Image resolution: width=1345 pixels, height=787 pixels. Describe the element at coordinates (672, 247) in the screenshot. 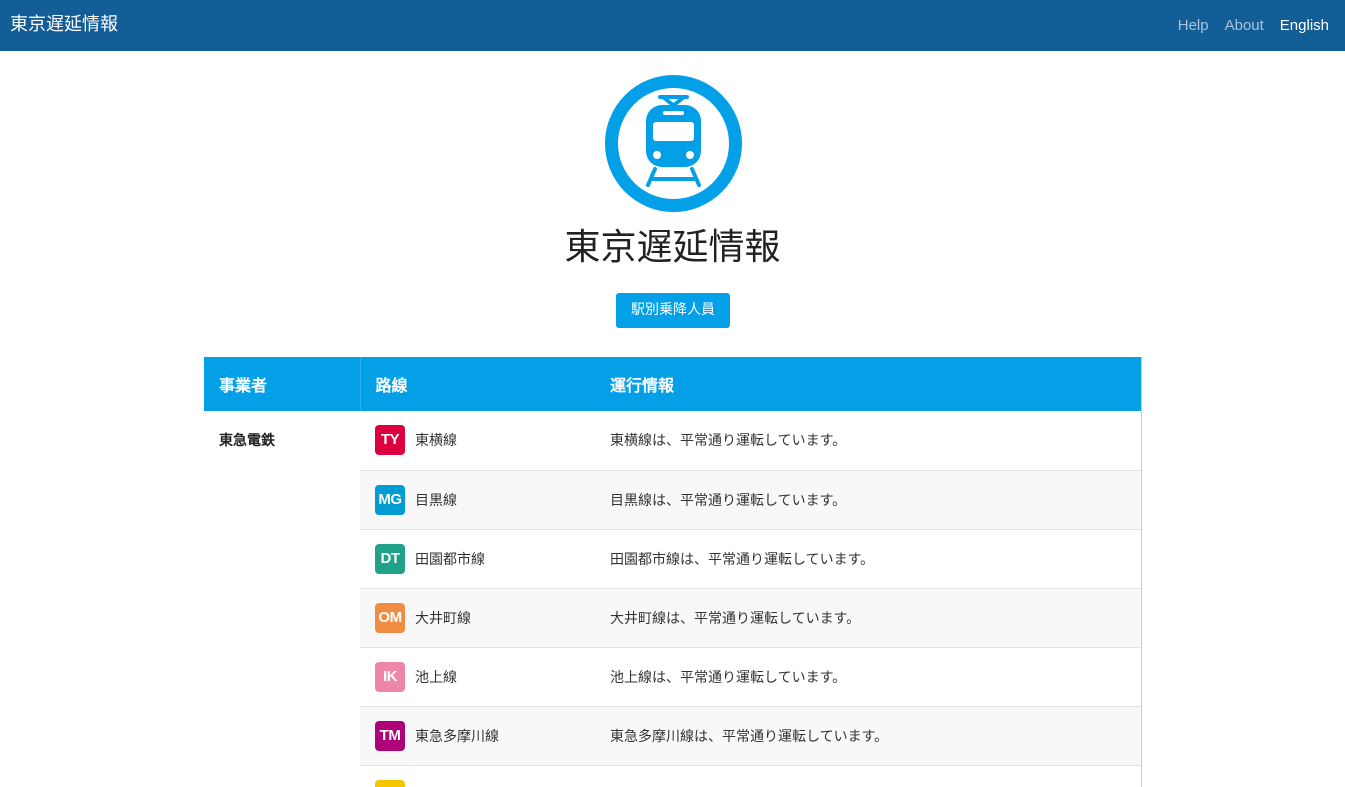

I see `site-title: 東京遅延情報` at that location.